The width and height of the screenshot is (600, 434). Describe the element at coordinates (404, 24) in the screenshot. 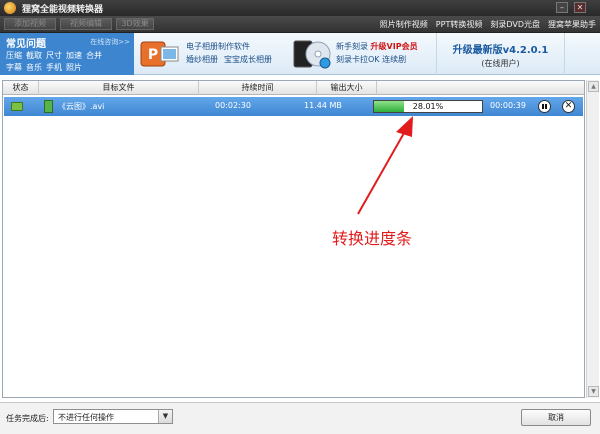

I see `photo-to-video-link: 照片制作视频` at that location.